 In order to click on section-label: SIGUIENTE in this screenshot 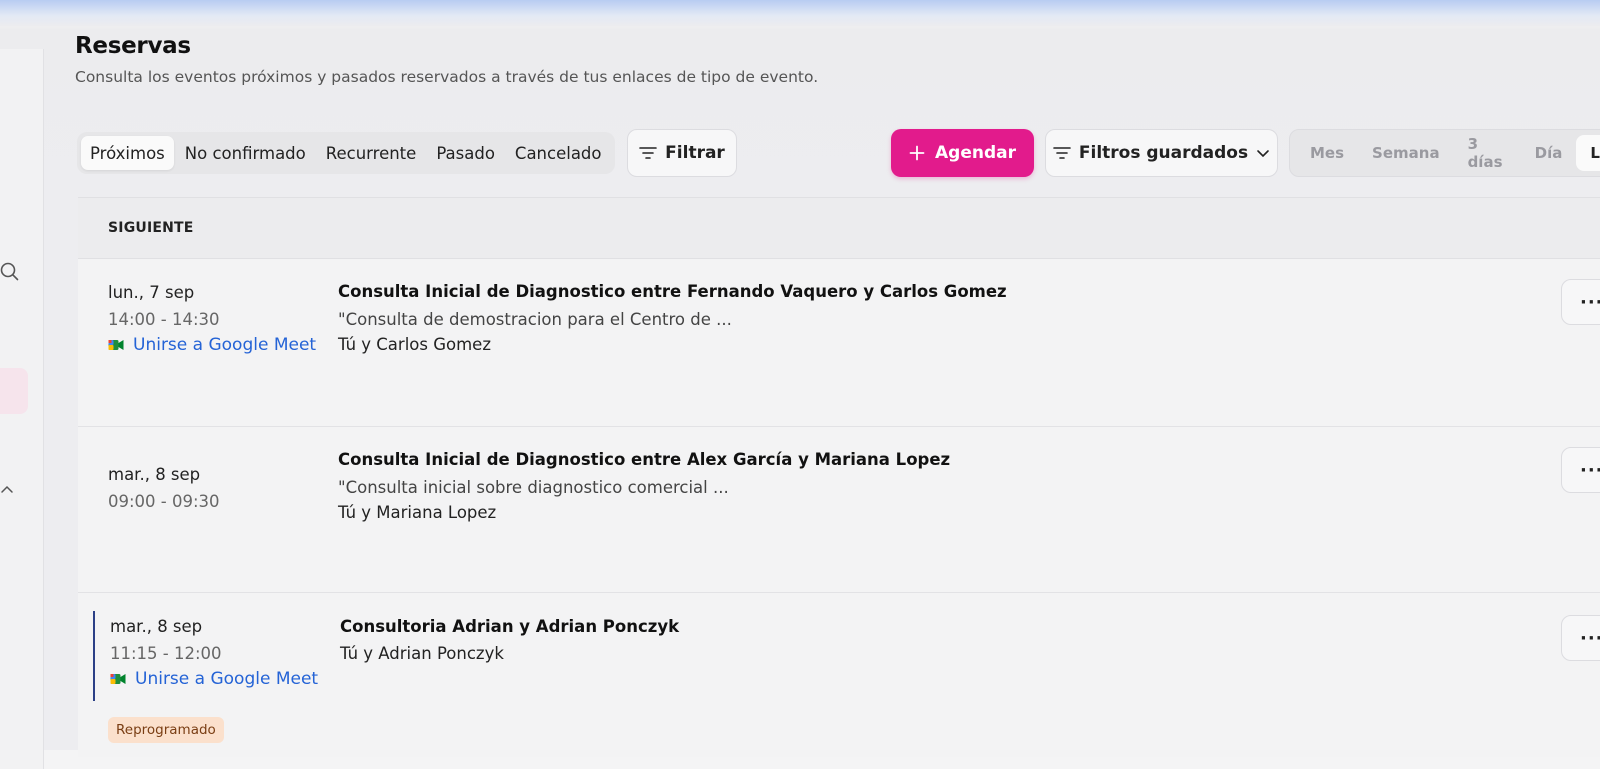, I will do `click(151, 228)`.